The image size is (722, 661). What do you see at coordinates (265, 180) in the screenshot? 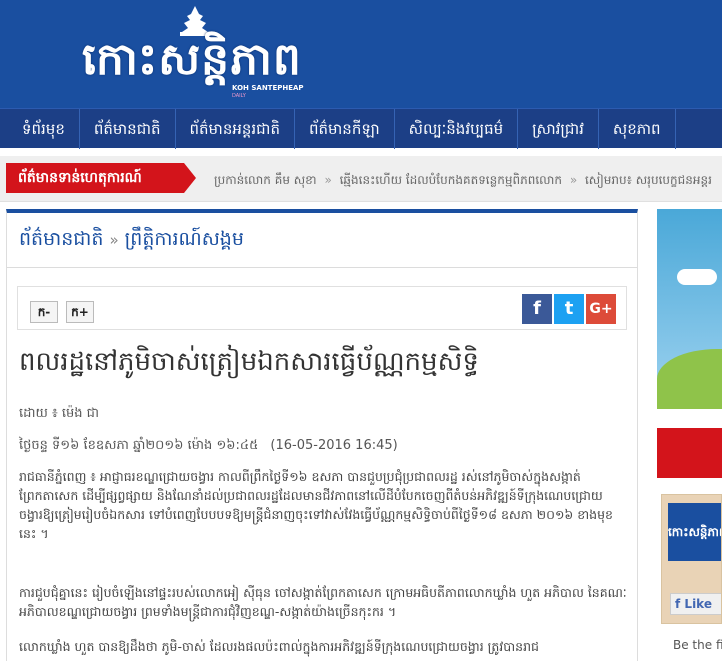
I see `ticker-item: ប្រកាន់លោក គឹម សុខា` at bounding box center [265, 180].